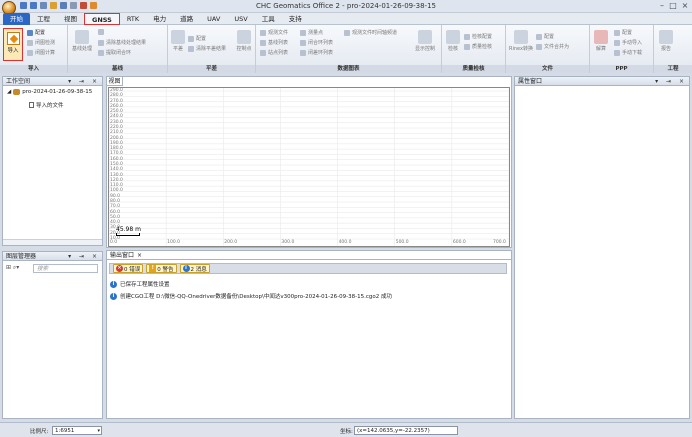  Describe the element at coordinates (116, 122) in the screenshot. I see `y-tick-label: 230.0` at that location.